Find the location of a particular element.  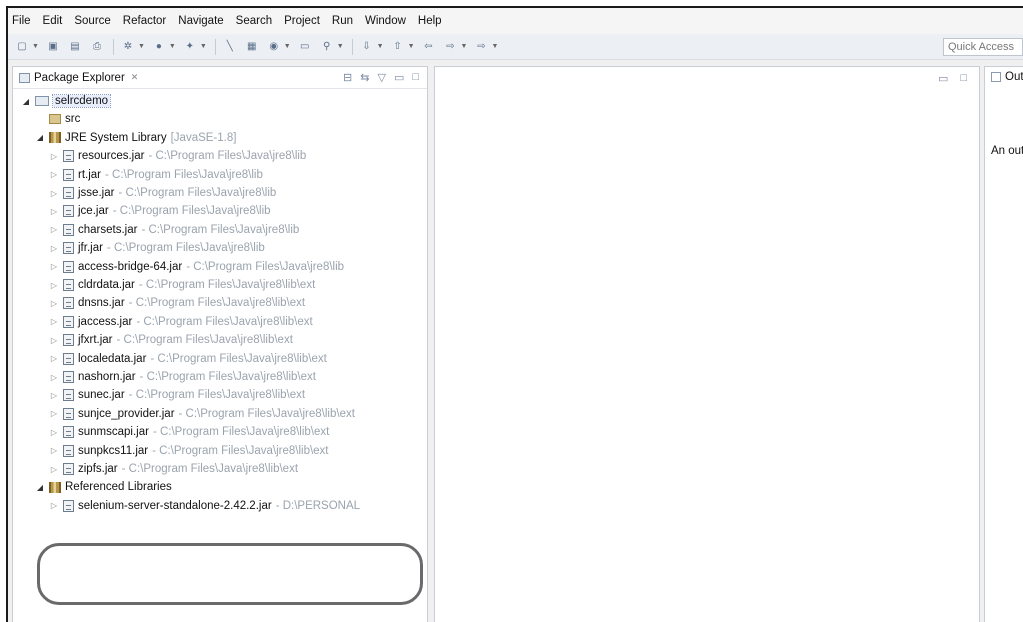

search-icon: ⚲ is located at coordinates (327, 47).